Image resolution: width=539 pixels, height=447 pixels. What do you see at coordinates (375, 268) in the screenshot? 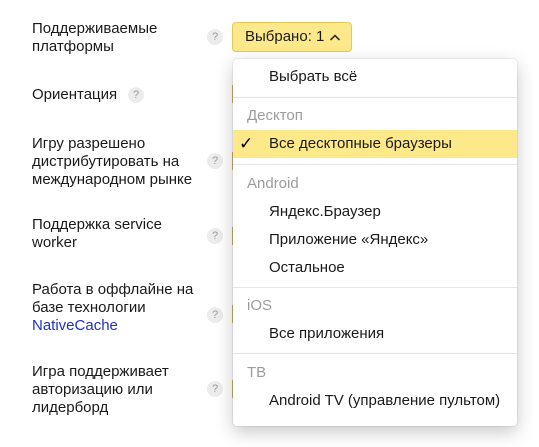
I see `option-android-other: Остальное` at bounding box center [375, 268].